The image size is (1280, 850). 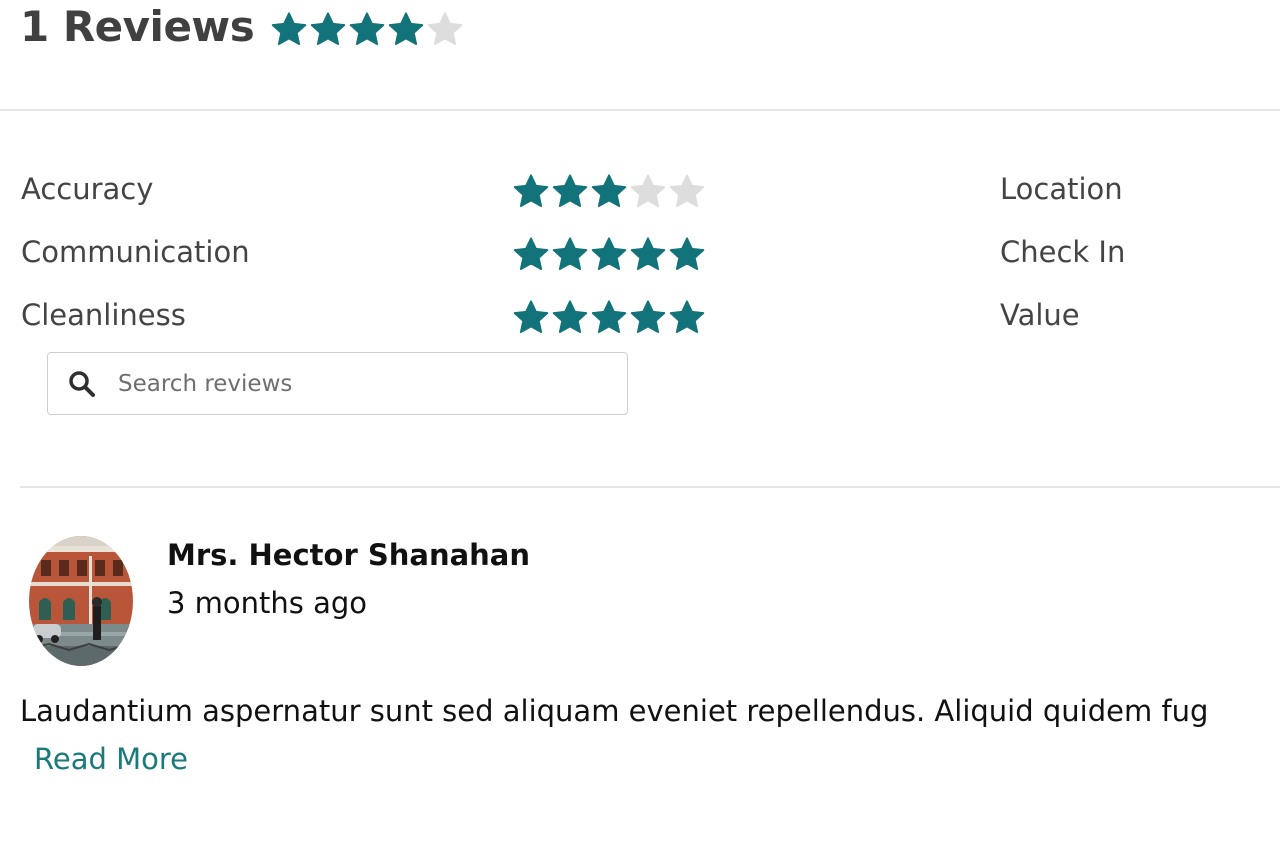 What do you see at coordinates (1061, 189) in the screenshot?
I see `category-label-location: Location` at bounding box center [1061, 189].